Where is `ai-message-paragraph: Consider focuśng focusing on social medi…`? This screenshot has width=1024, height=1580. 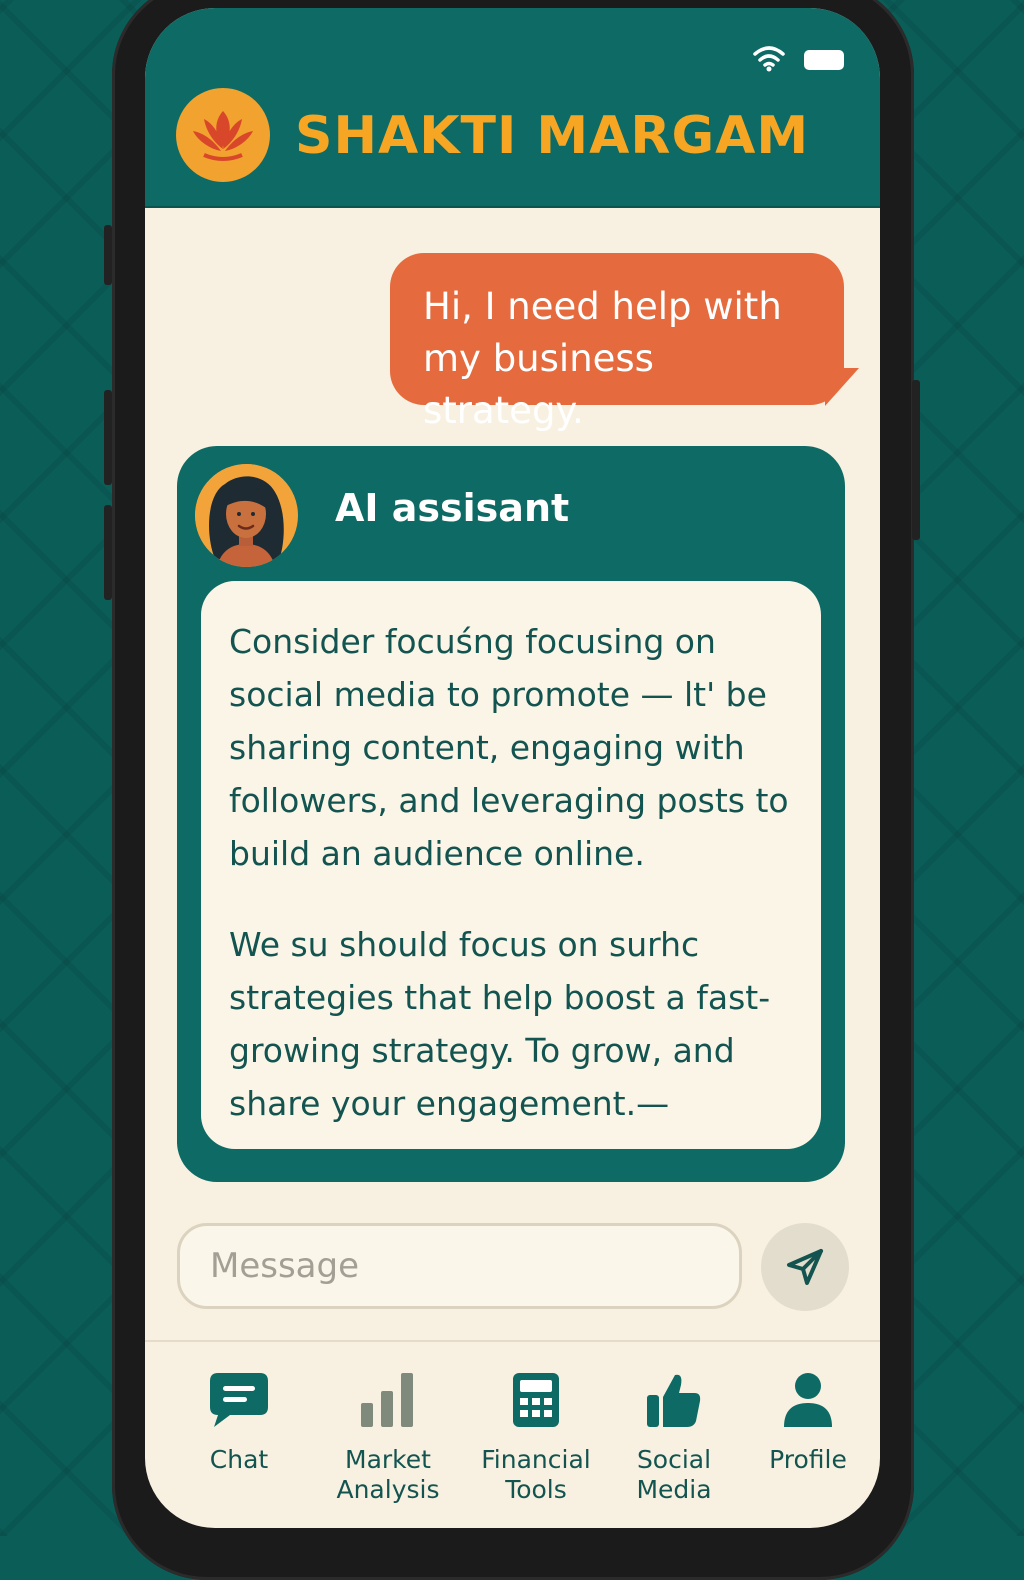 ai-message-paragraph: Consider focuśng focusing on social medi… is located at coordinates (509, 747).